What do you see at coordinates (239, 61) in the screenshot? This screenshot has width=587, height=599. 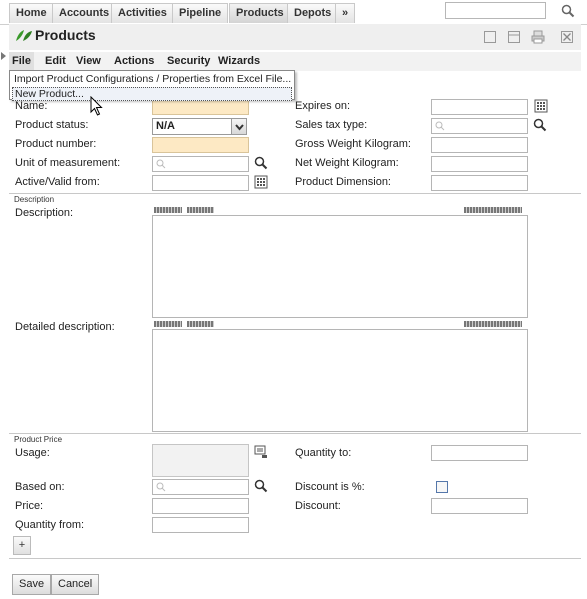 I see `menu-wizards: Wizards` at bounding box center [239, 61].